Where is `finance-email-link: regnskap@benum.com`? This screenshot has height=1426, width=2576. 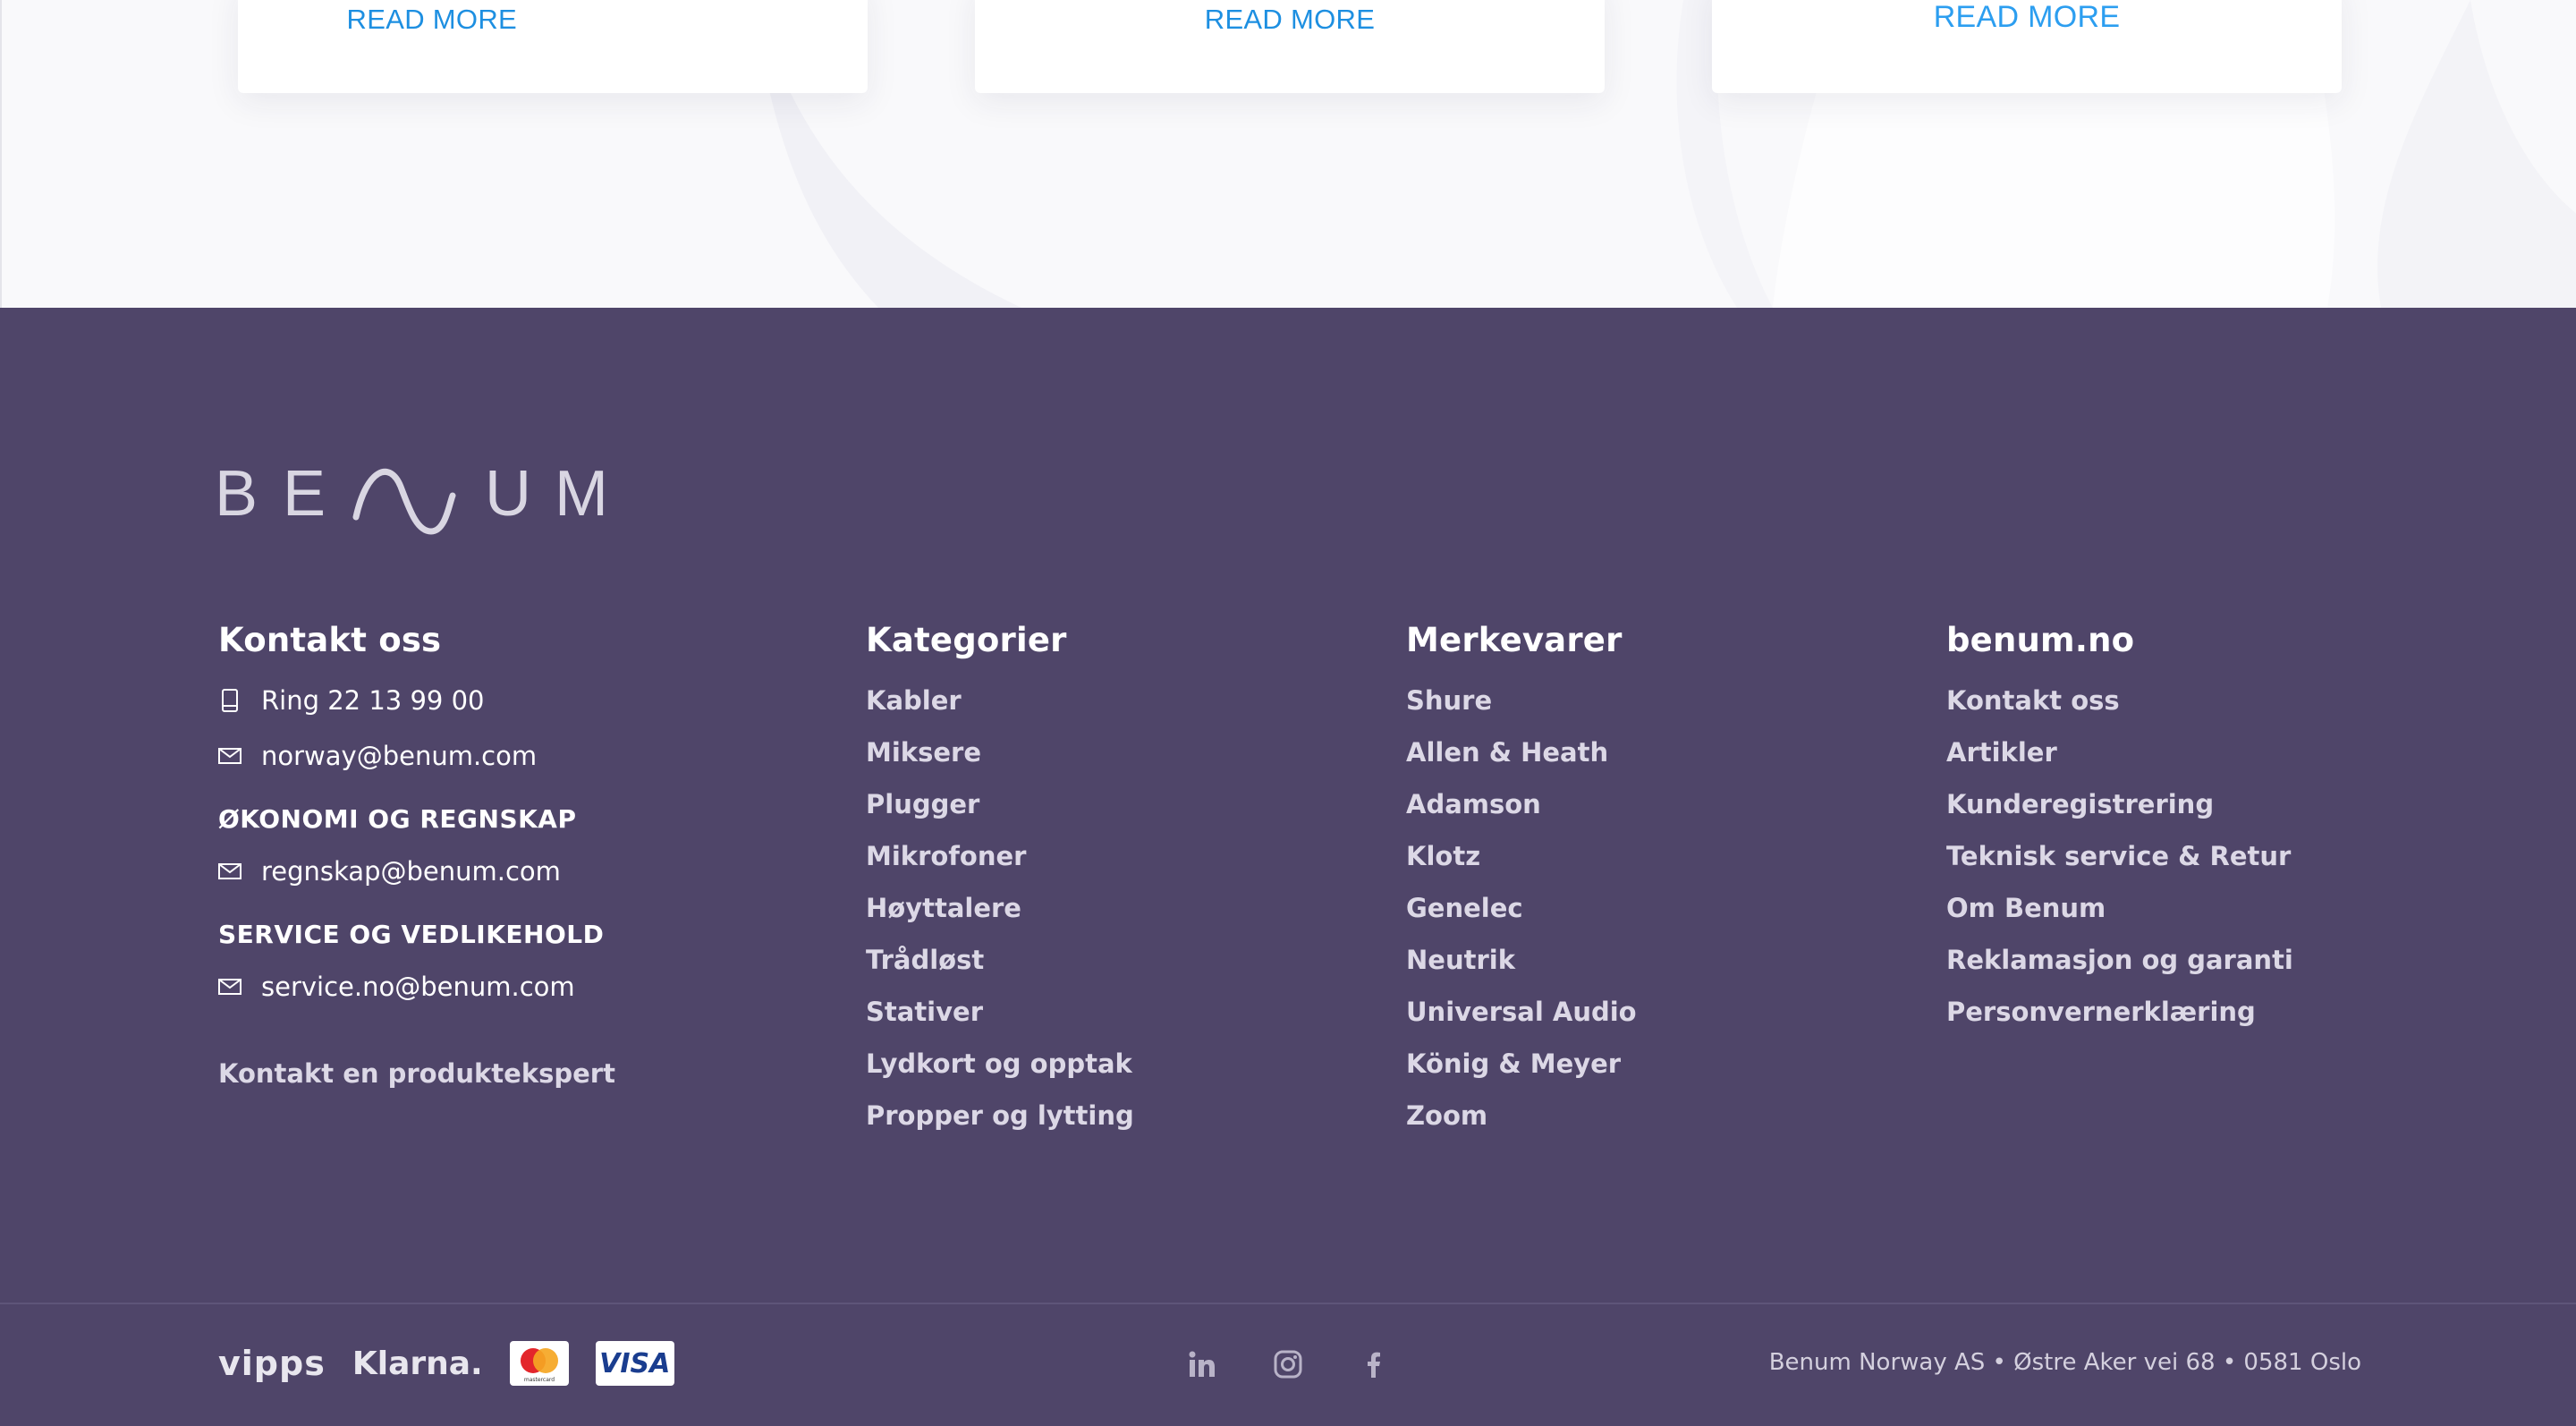 finance-email-link: regnskap@benum.com is located at coordinates (411, 872).